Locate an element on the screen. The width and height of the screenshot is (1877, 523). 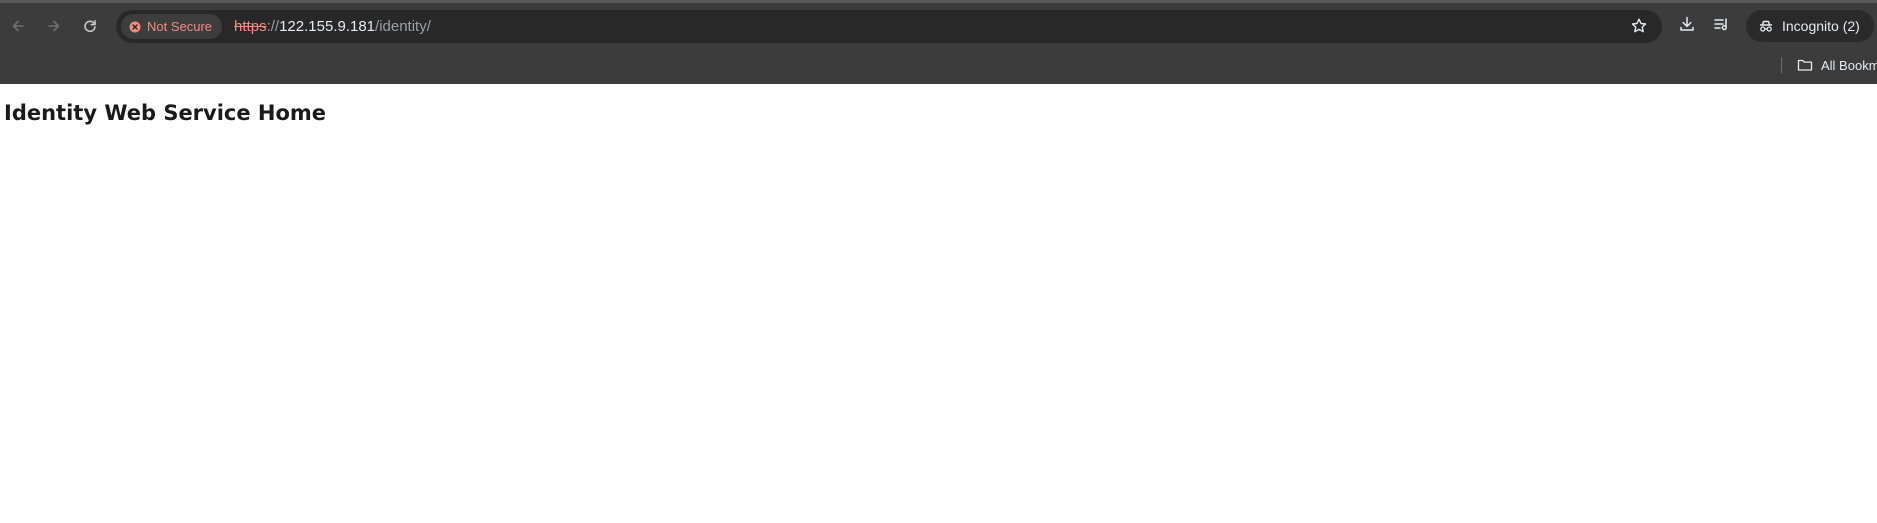
incognito-label: Incognito (2) is located at coordinates (1821, 26).